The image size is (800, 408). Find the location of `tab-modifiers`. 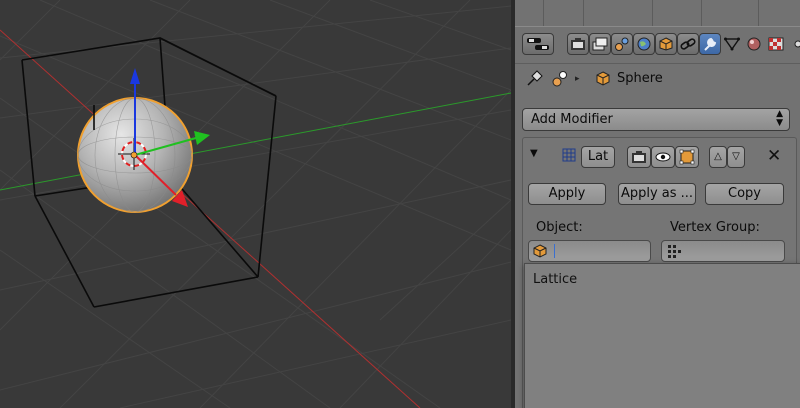

tab-modifiers is located at coordinates (710, 44).